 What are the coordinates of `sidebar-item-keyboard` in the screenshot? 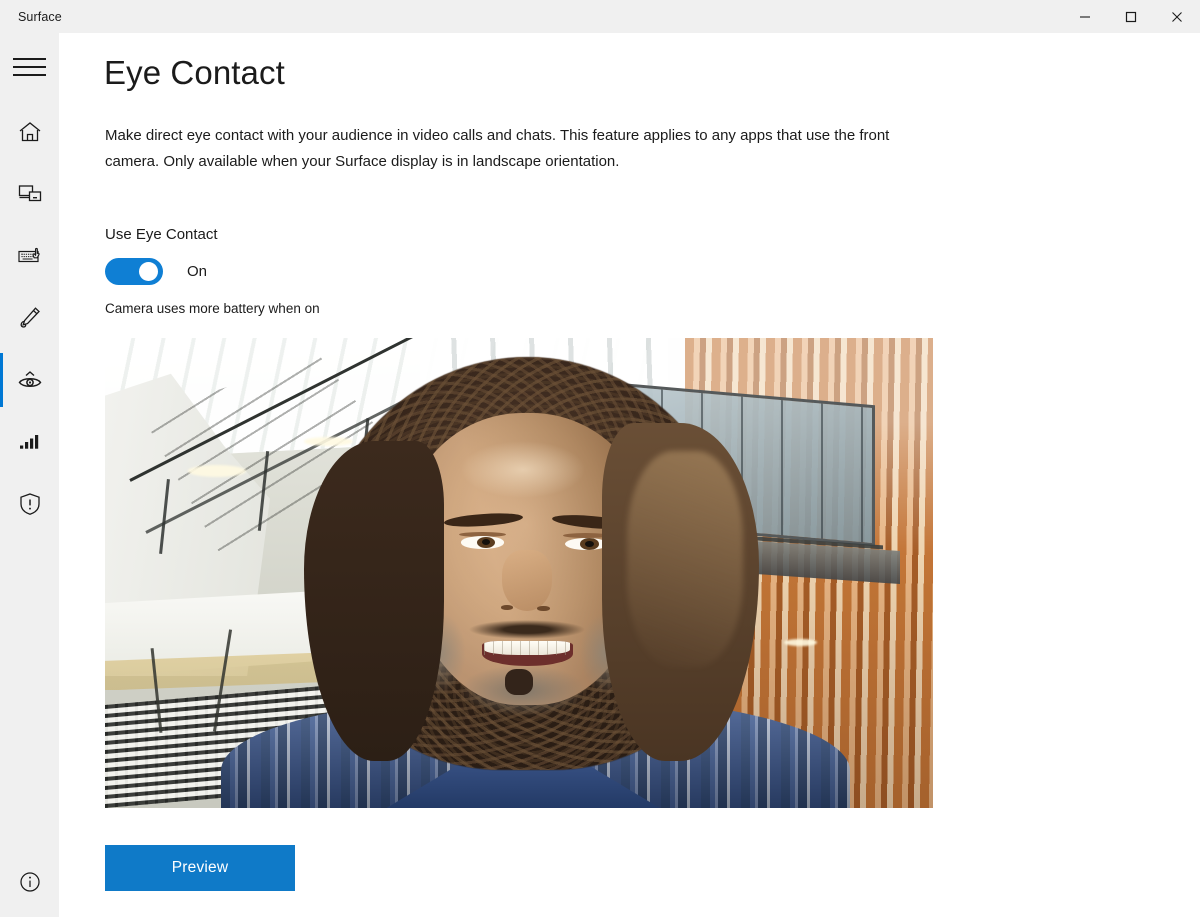 It's located at (29, 256).